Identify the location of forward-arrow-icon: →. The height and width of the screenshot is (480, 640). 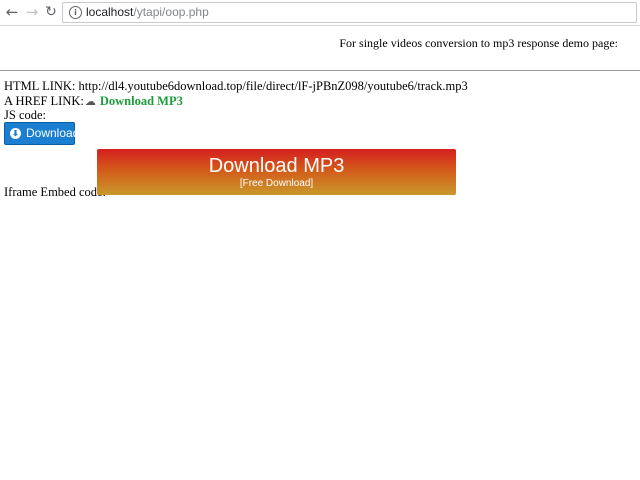
(32, 12).